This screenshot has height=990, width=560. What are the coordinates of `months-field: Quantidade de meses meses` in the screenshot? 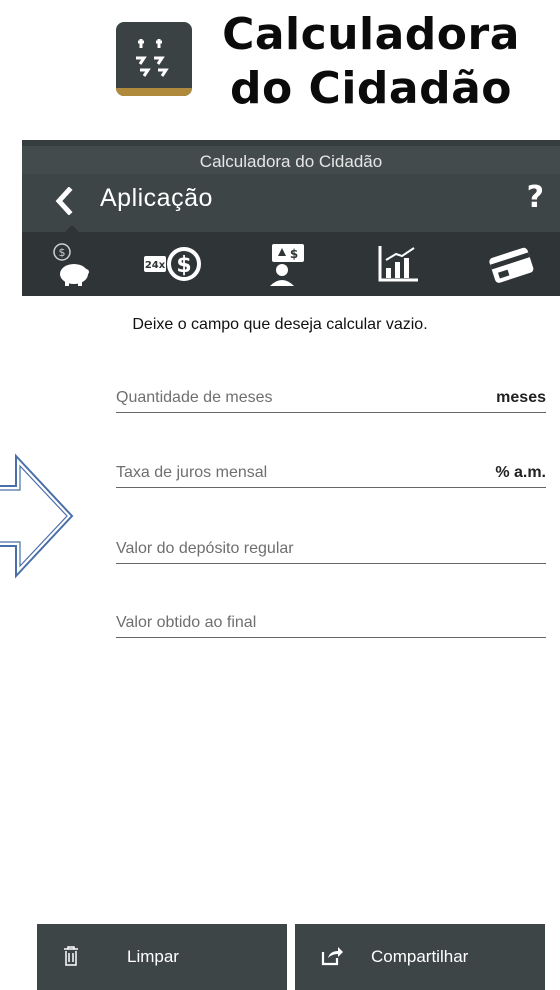 It's located at (331, 395).